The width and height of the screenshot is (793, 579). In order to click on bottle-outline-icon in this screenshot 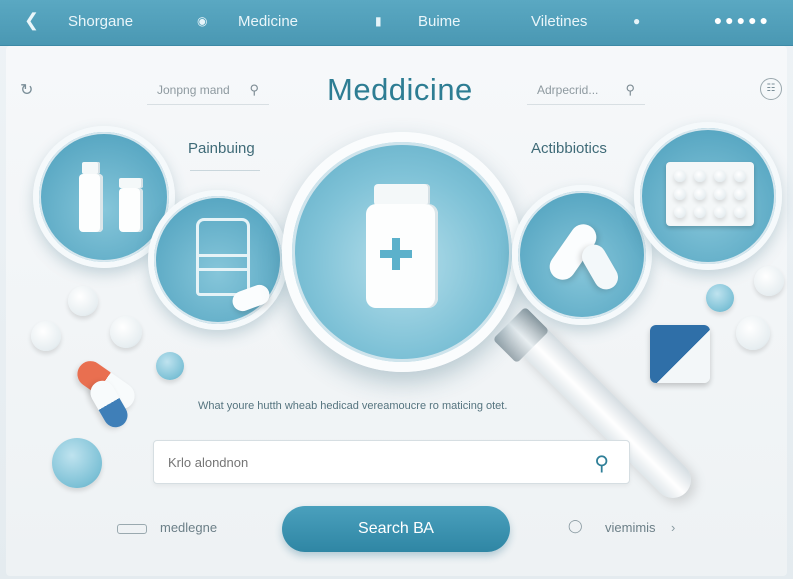, I will do `click(223, 257)`.